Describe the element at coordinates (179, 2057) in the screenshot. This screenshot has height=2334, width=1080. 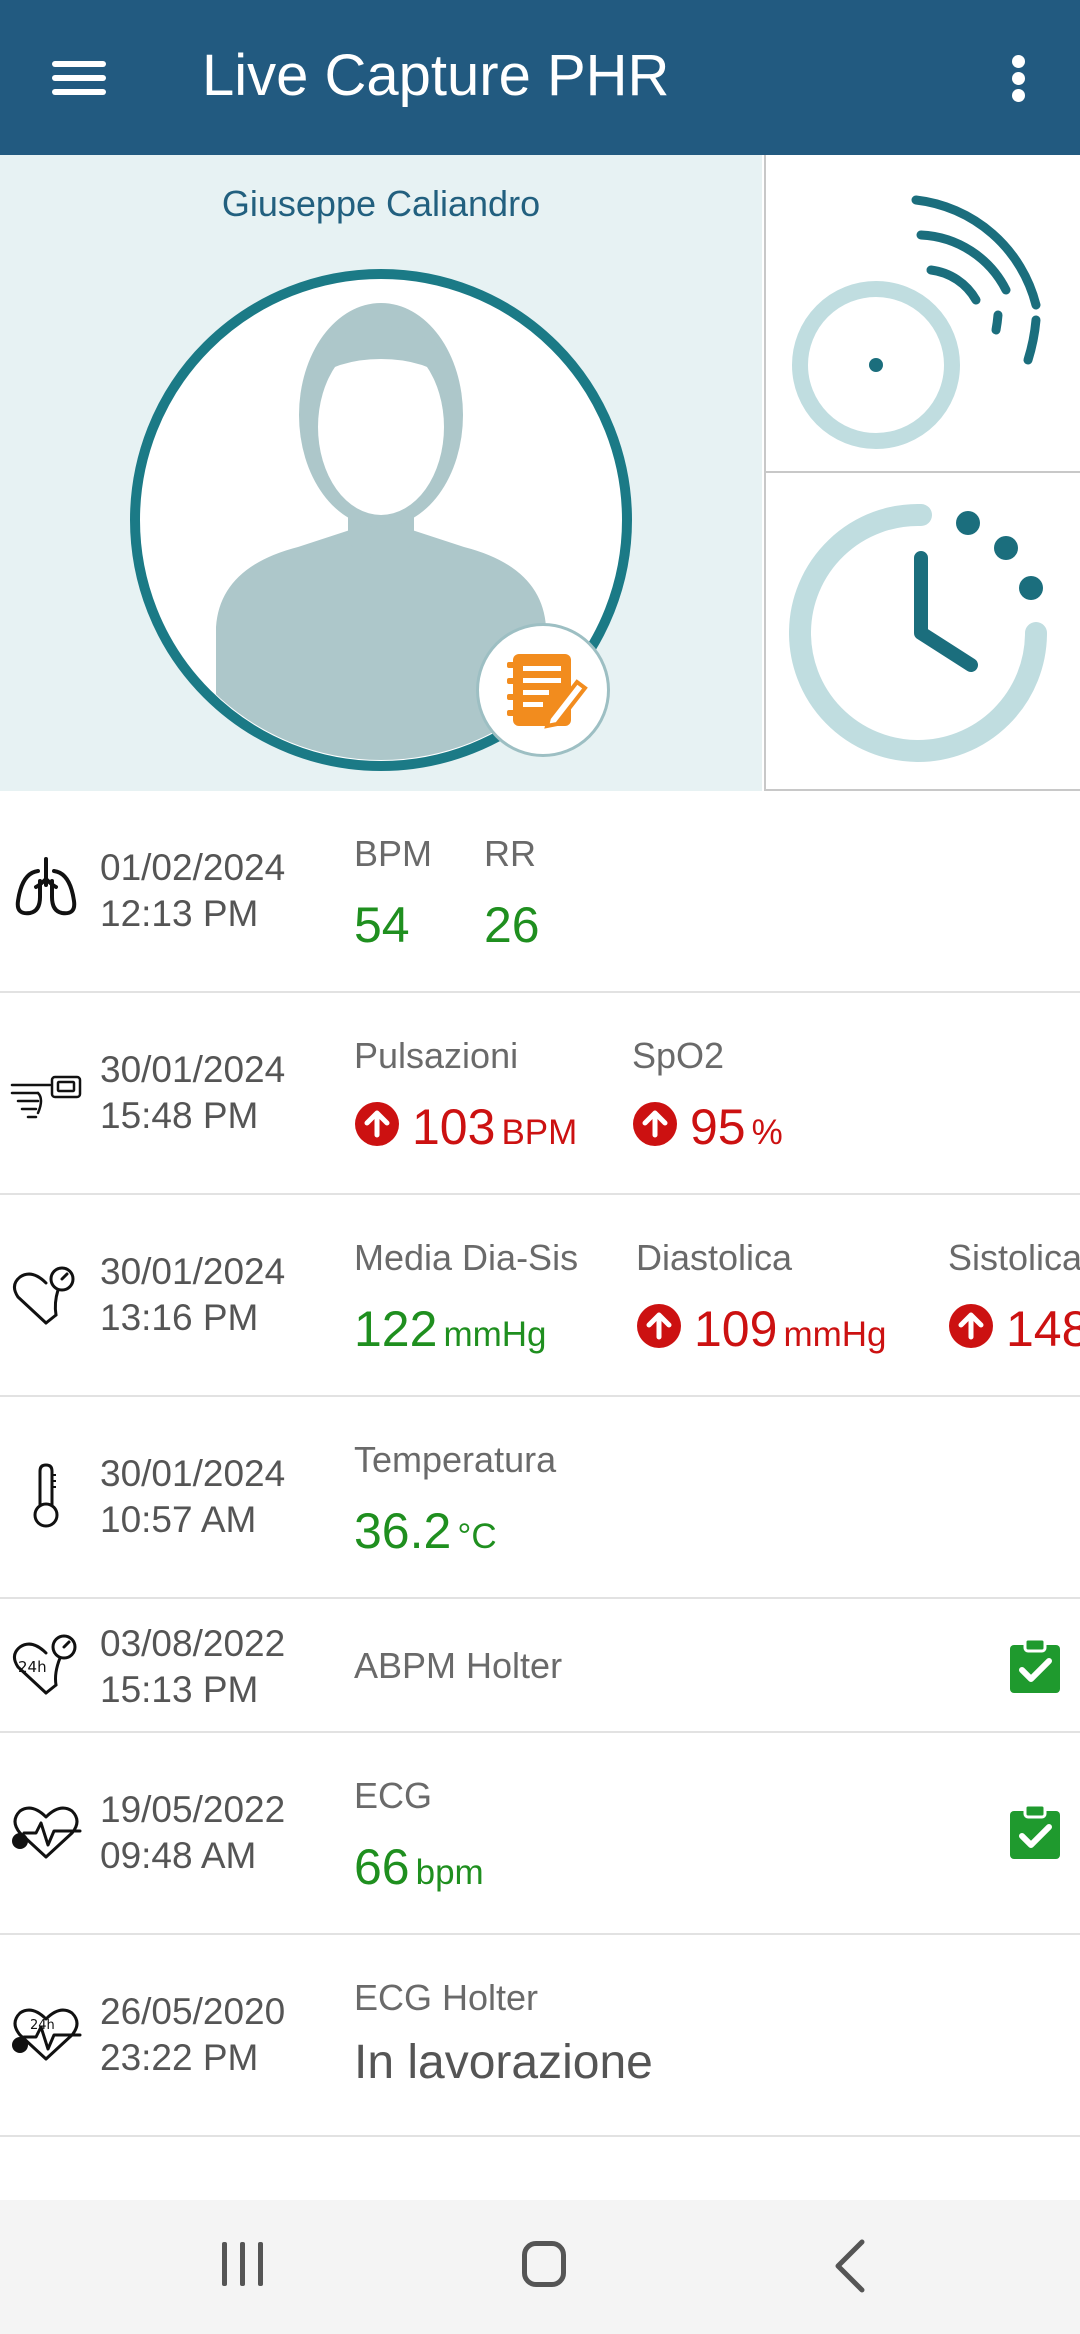
I see `measurement-time: 23:22 PM` at that location.